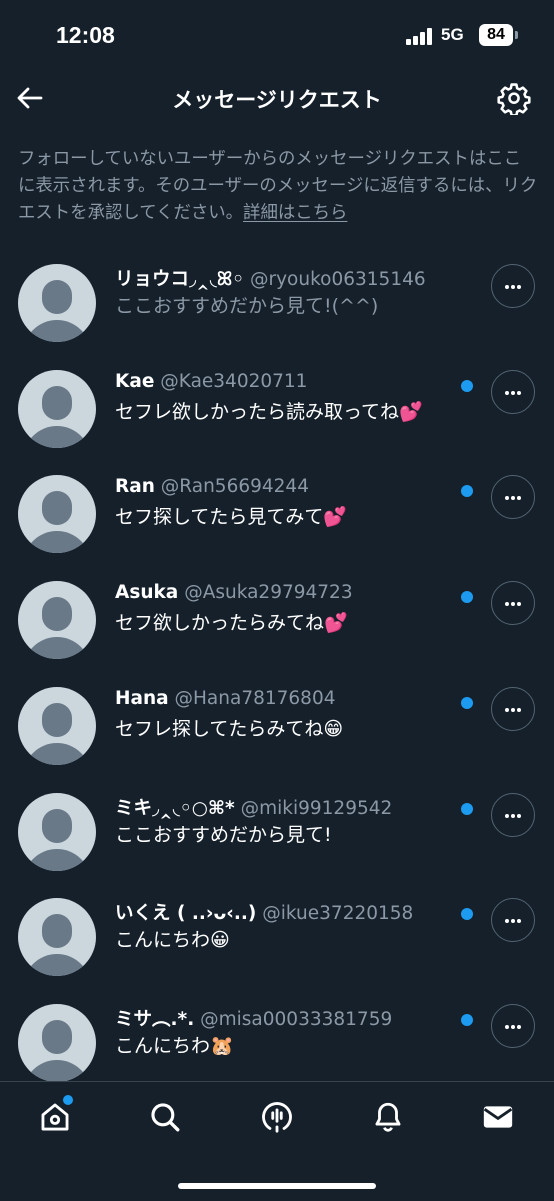 The width and height of the screenshot is (554, 1201). What do you see at coordinates (277, 38) in the screenshot?
I see `status-bar: 12:08 5G 84` at bounding box center [277, 38].